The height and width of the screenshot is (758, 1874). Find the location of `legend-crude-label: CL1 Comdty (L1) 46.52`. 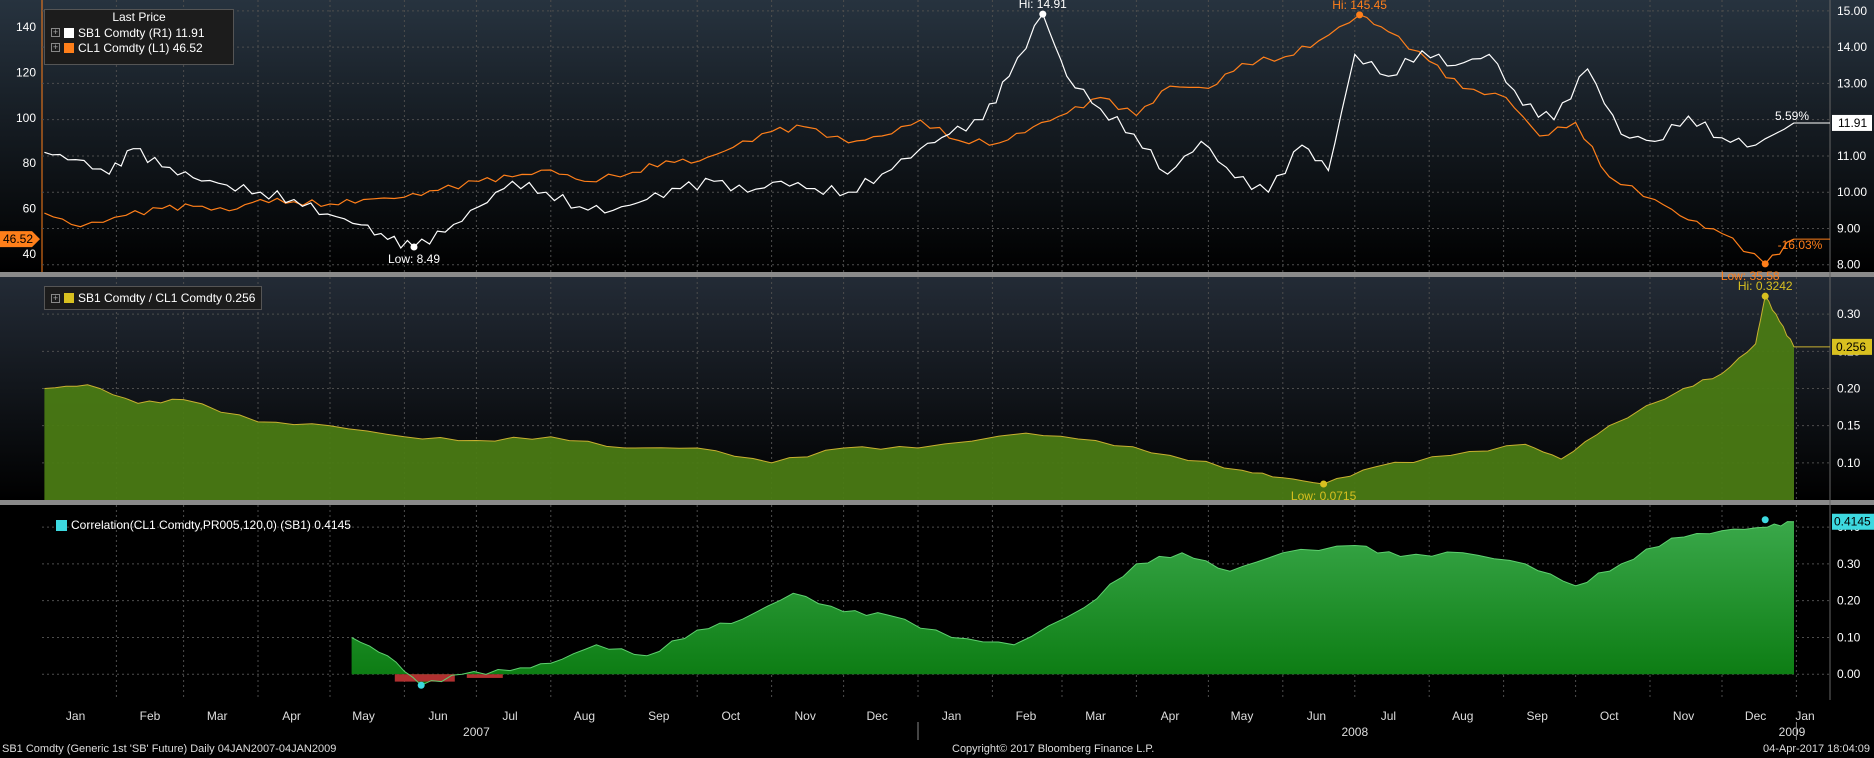

legend-crude-label: CL1 Comdty (L1) 46.52 is located at coordinates (140, 47).